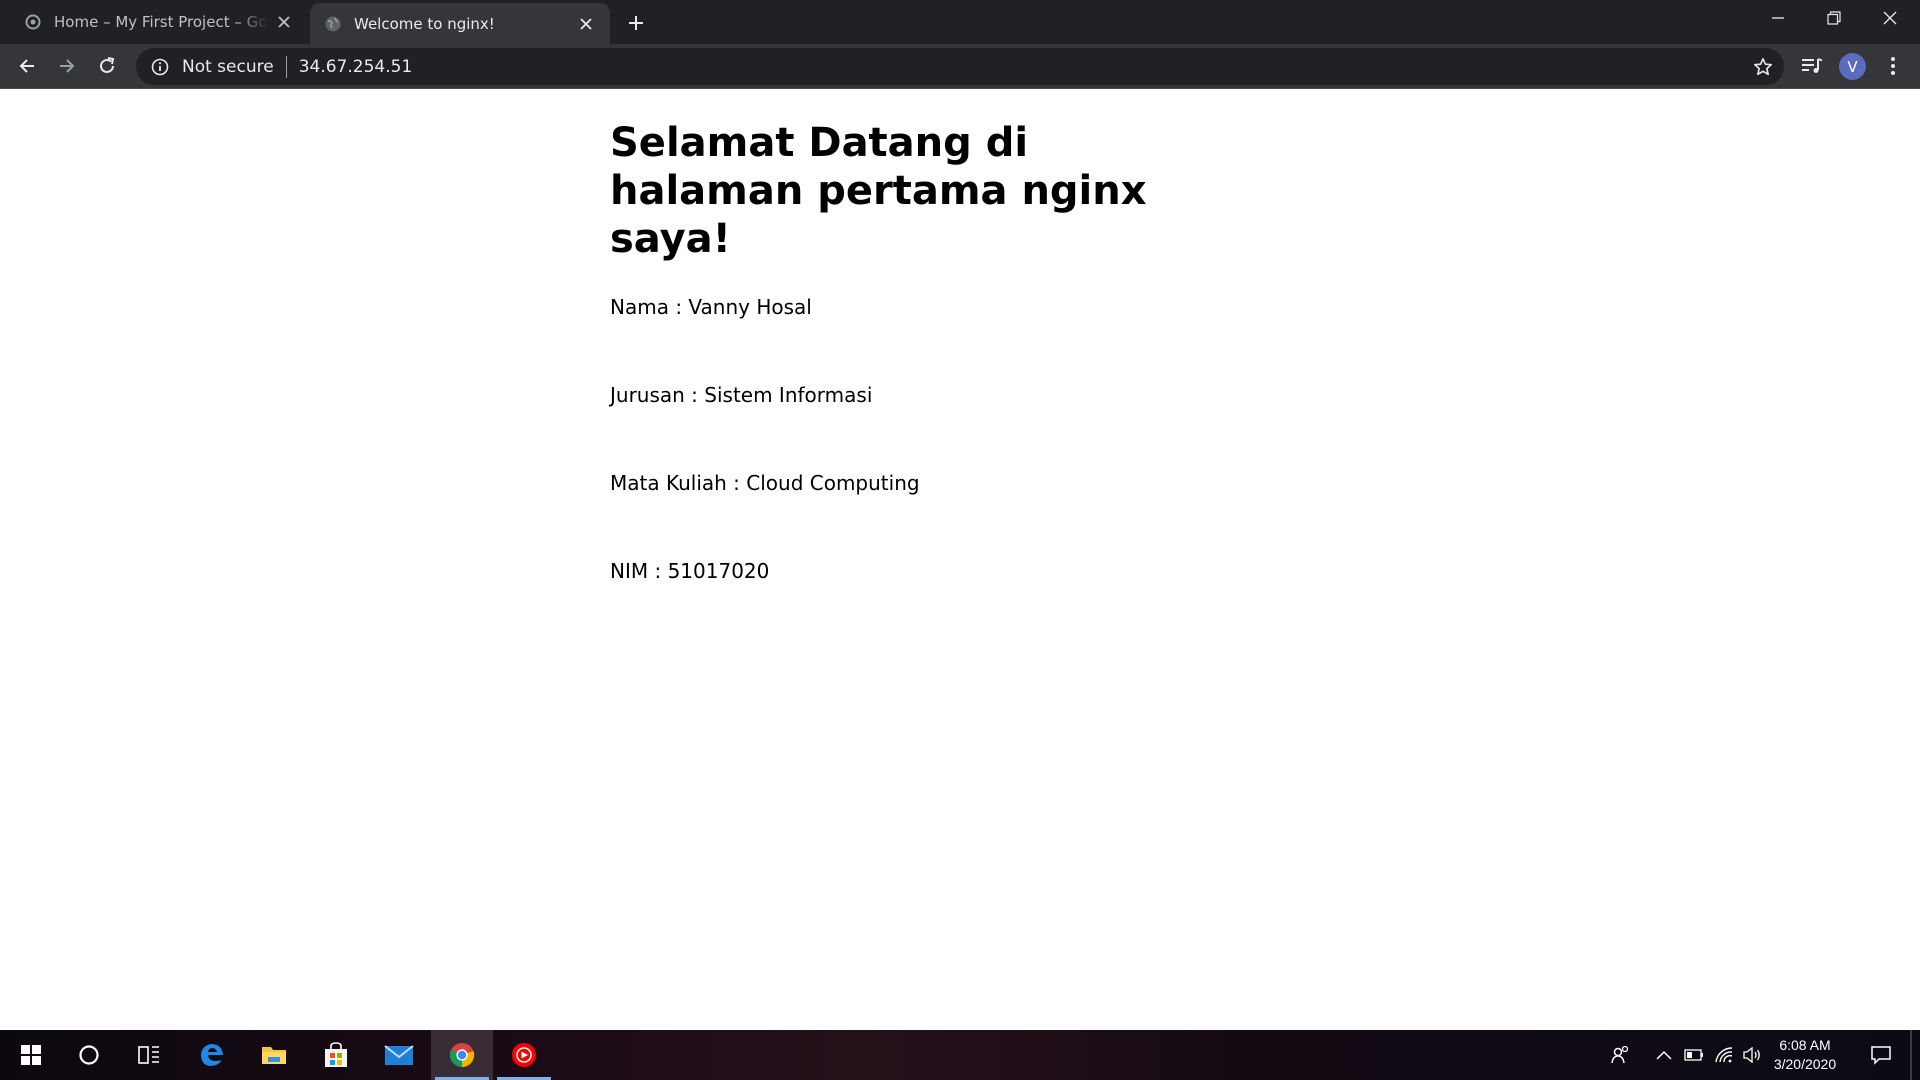  What do you see at coordinates (228, 67) in the screenshot?
I see `security-label: Not secure` at bounding box center [228, 67].